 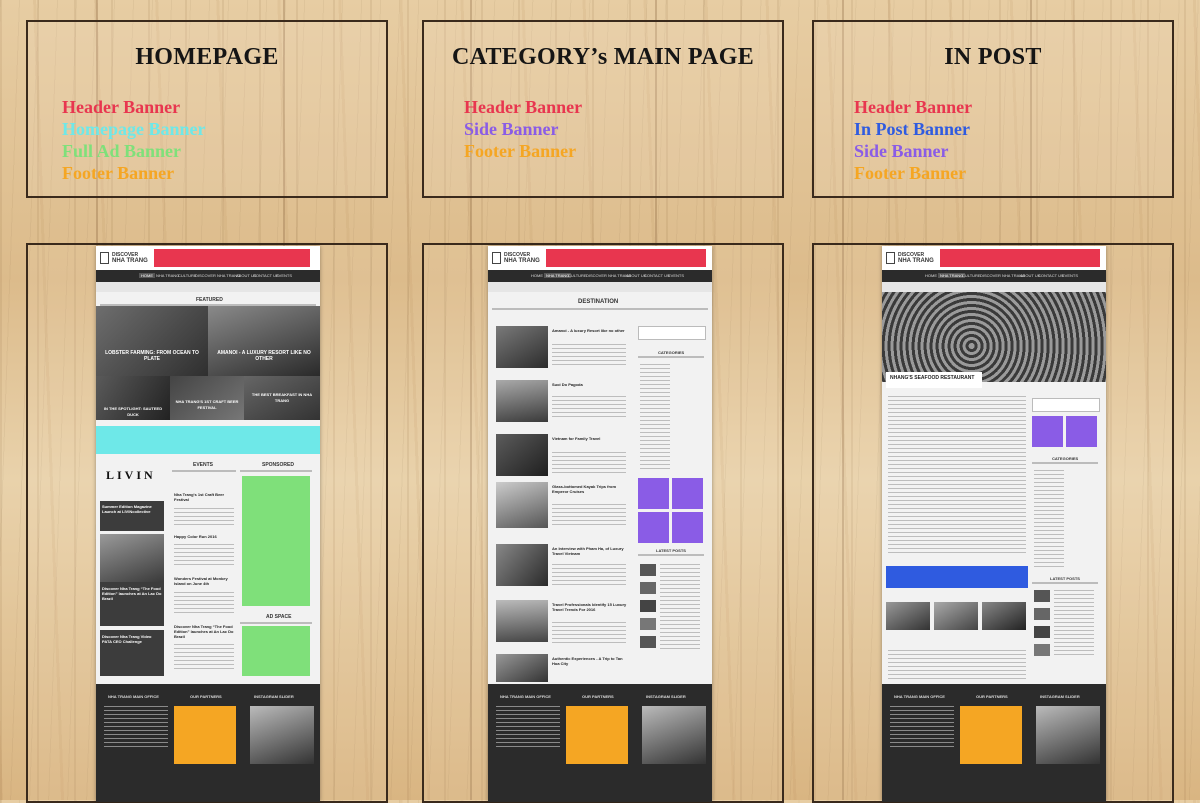 I want to click on event-title: Nha Trang's 1st Craft Beer Festival, so click(x=206, y=497).